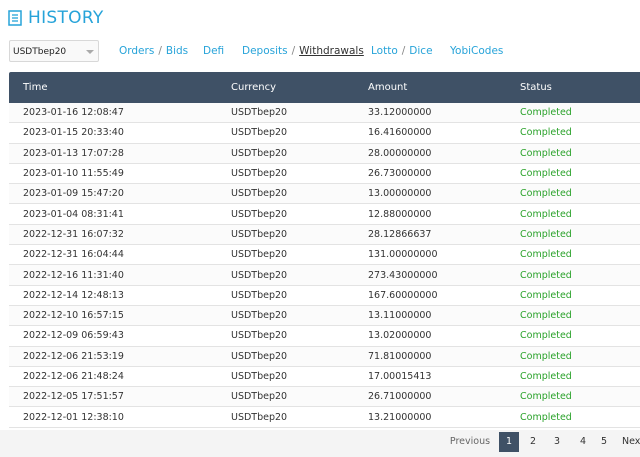 This screenshot has width=640, height=457. Describe the element at coordinates (136, 51) in the screenshot. I see `nav-orders: Orders` at that location.